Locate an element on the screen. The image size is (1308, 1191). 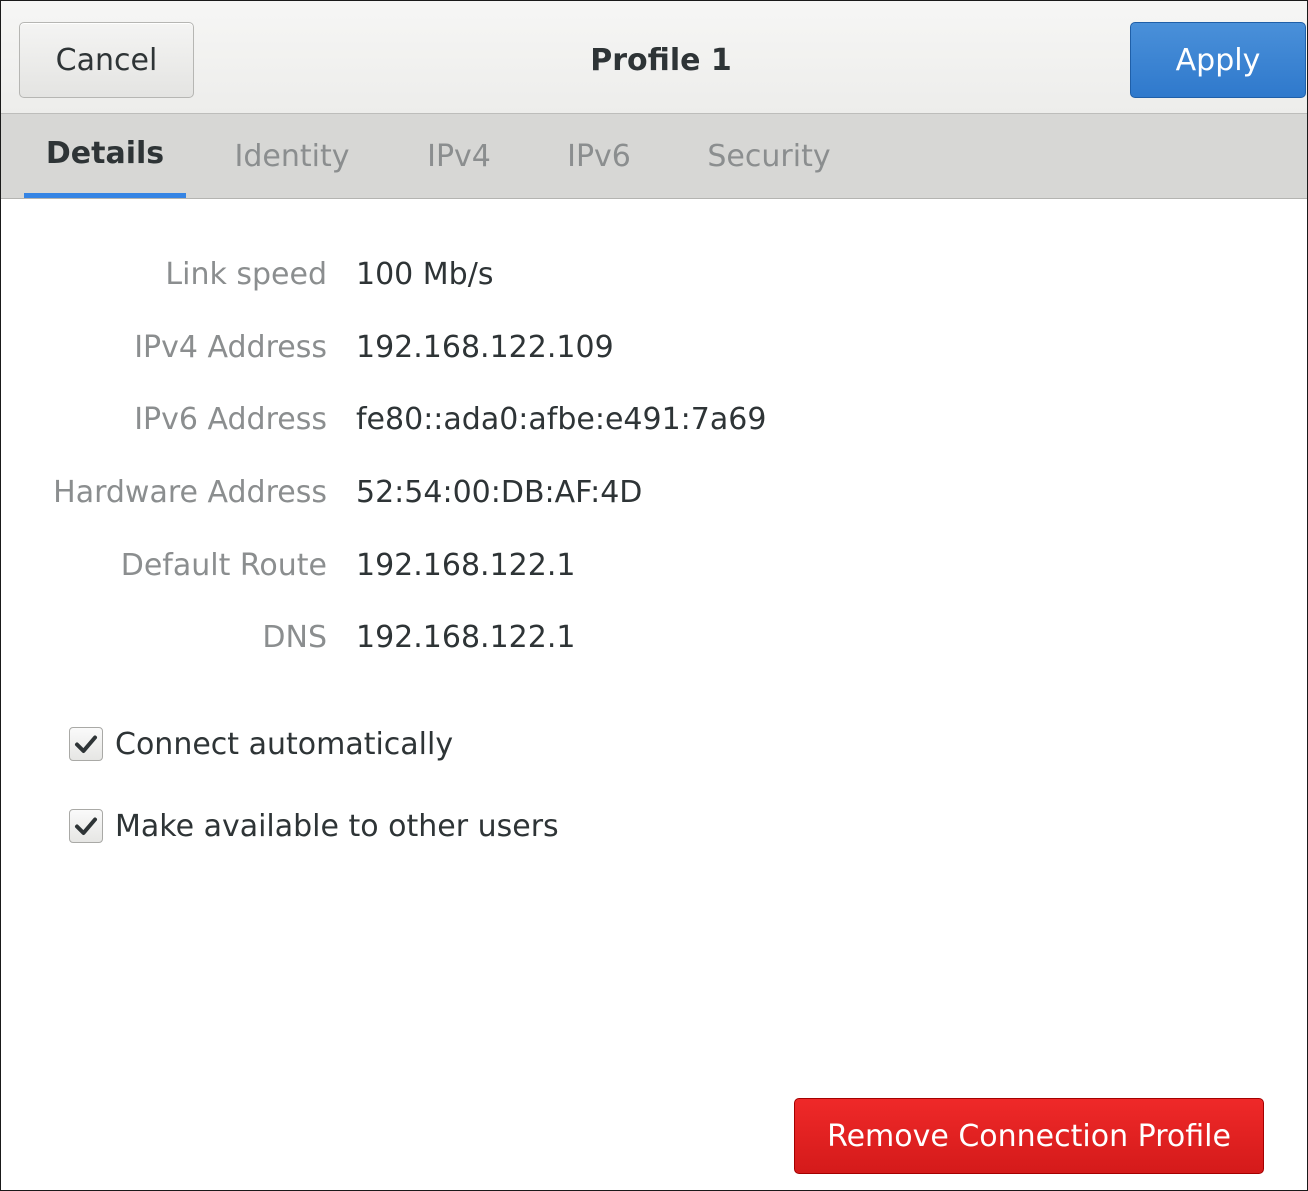
dialog-title: Profile 1 is located at coordinates (661, 60).